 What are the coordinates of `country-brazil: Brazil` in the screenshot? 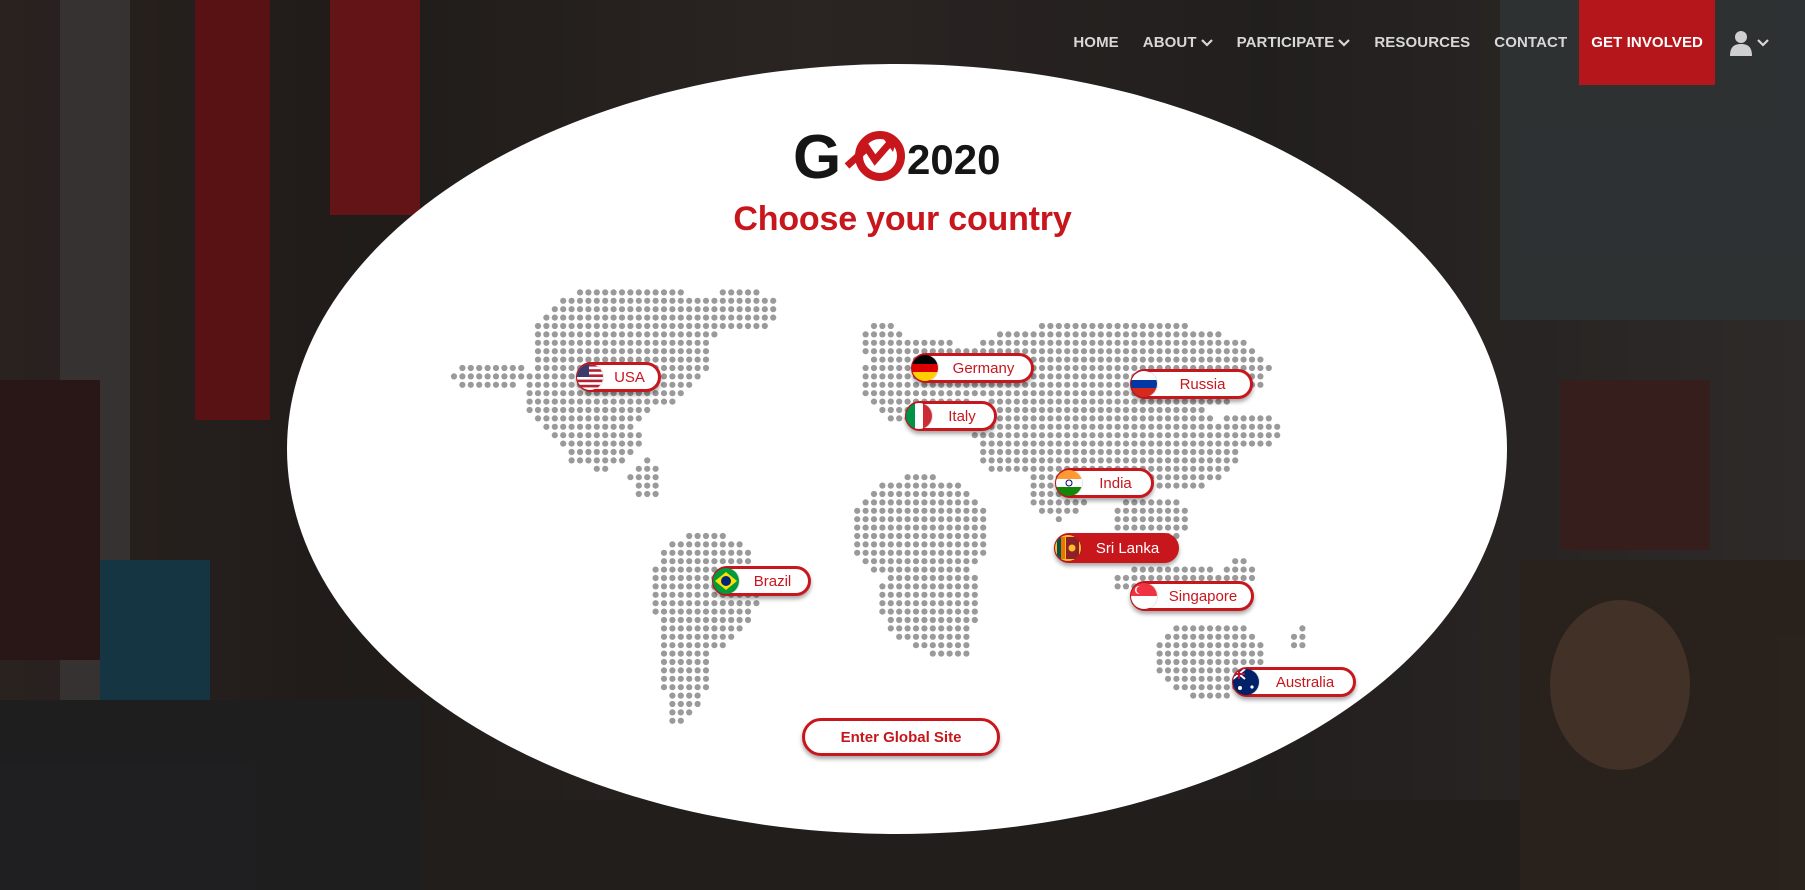 It's located at (761, 581).